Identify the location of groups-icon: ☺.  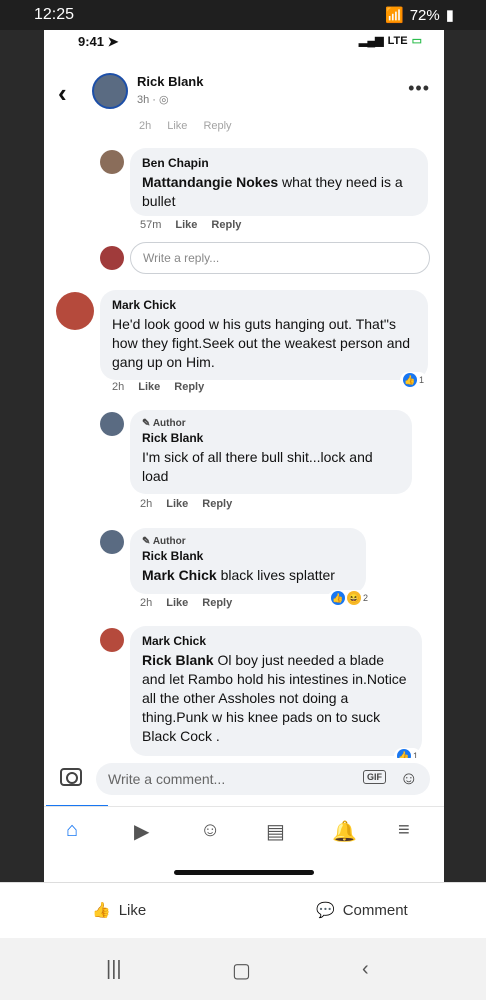
(210, 830).